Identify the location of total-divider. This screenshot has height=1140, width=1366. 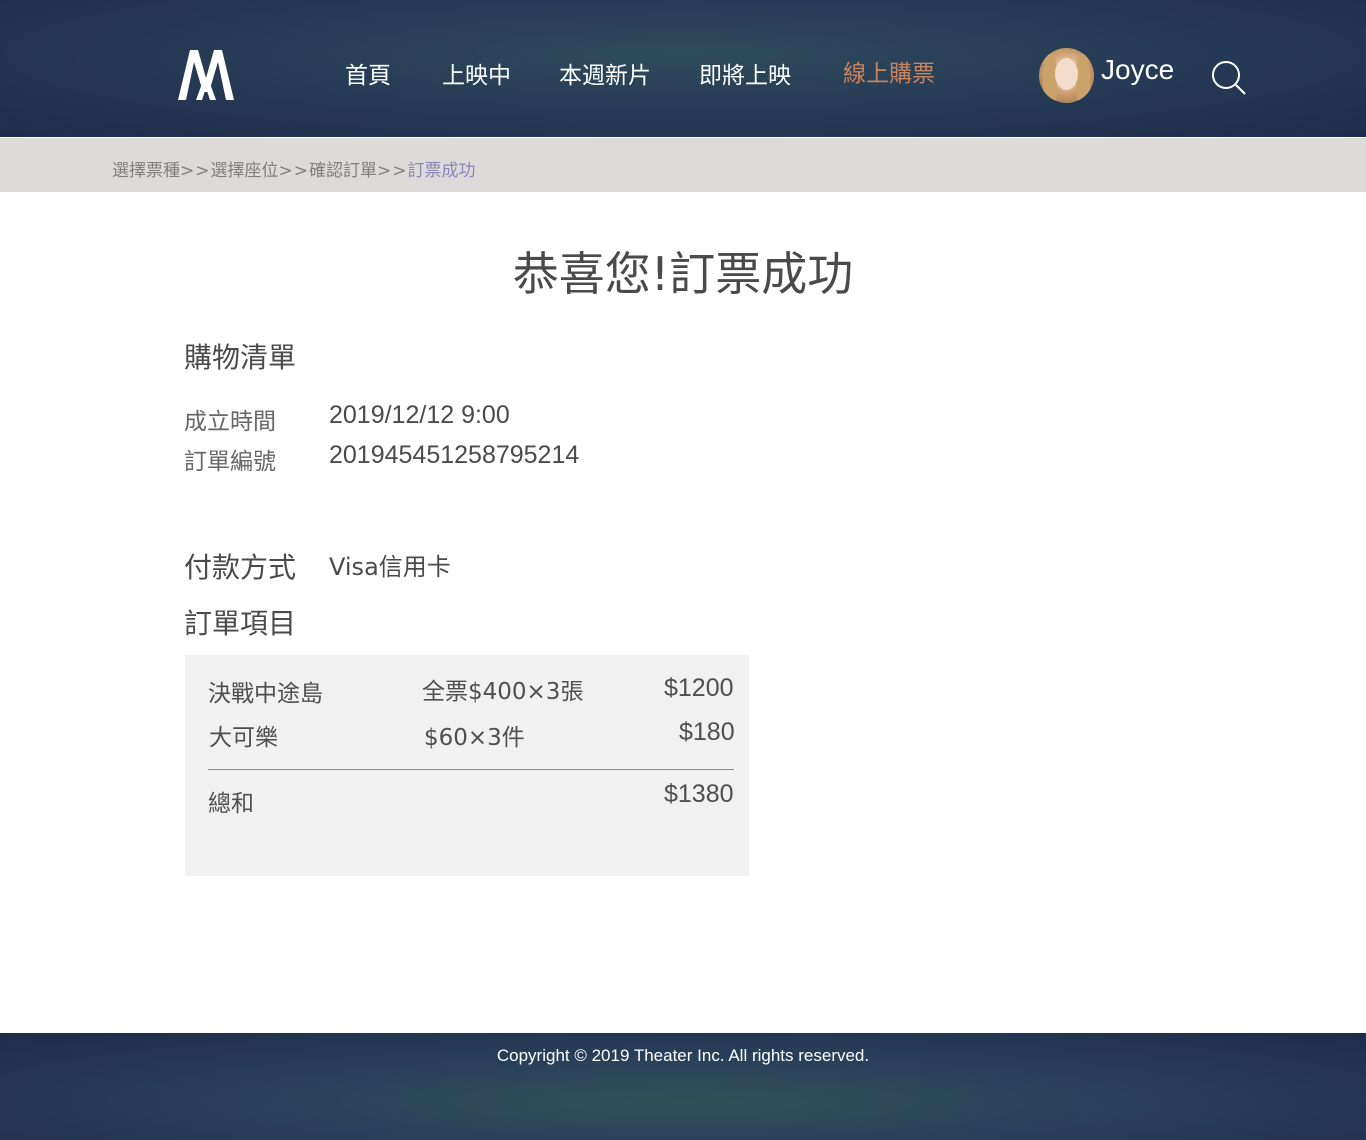
(471, 769).